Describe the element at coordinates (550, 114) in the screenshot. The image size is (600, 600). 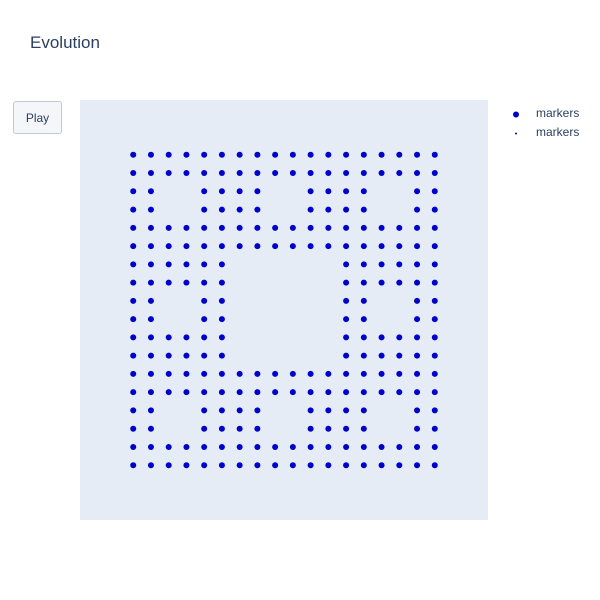
I see `legend-item-markers-large: markers` at that location.